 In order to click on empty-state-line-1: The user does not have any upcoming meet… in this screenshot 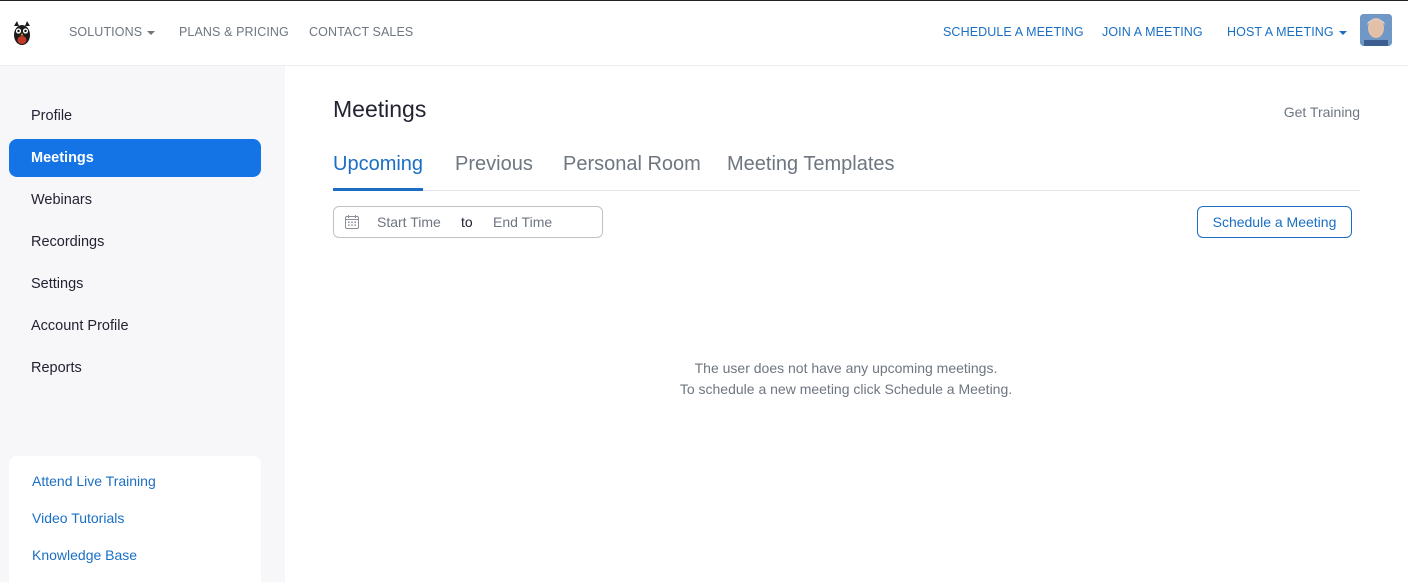, I will do `click(846, 368)`.